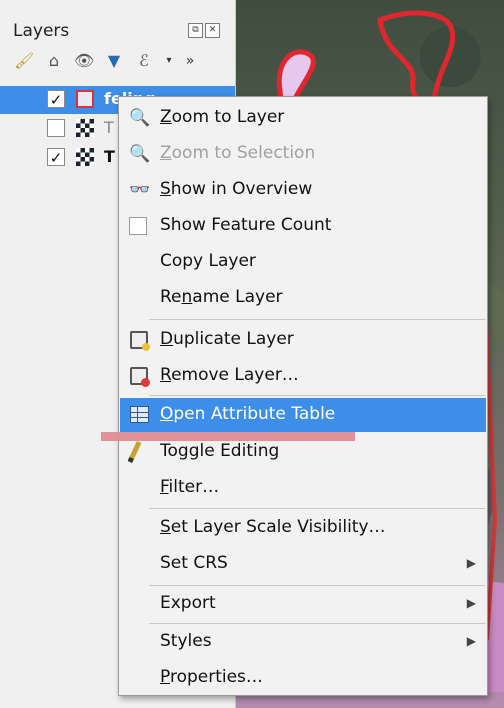 The image size is (504, 708). I want to click on menu-item-show-feature-count: Show Feature Count, so click(303, 226).